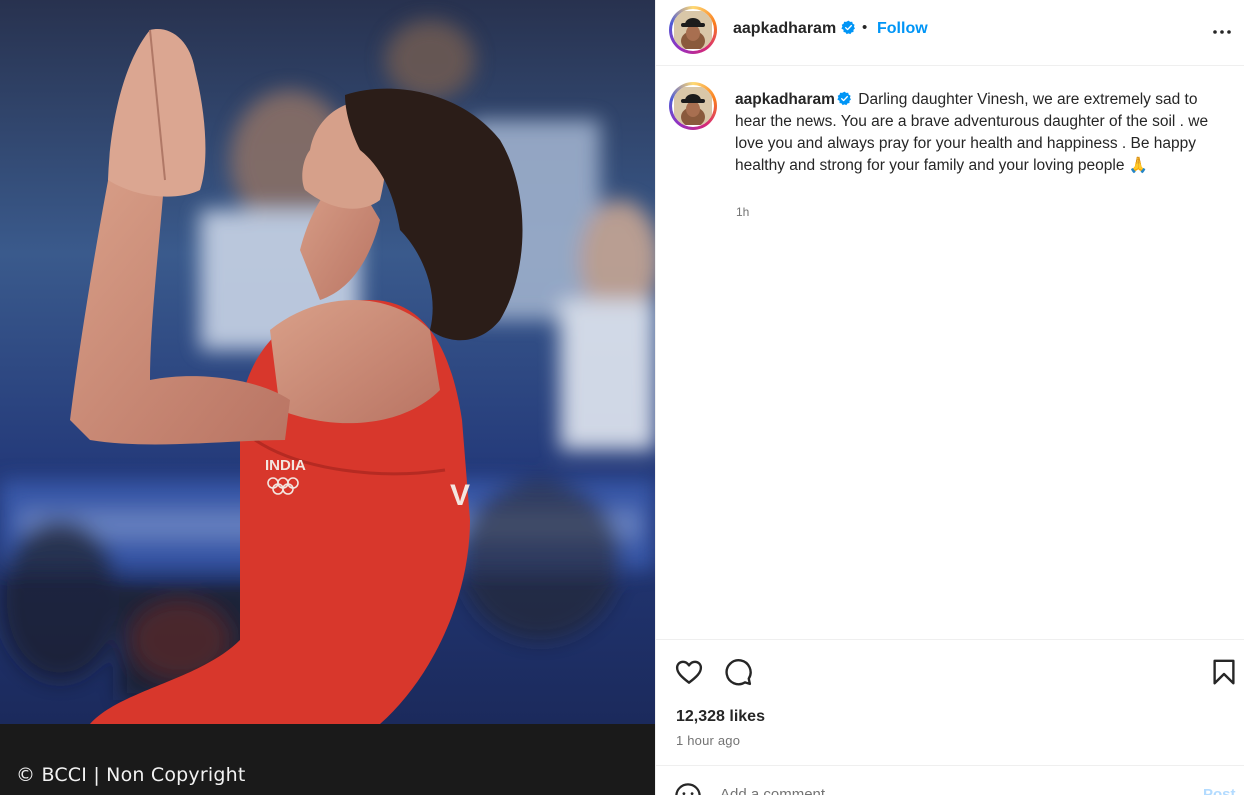 Image resolution: width=1244 pixels, height=795 pixels. I want to click on photo-credit: © BCCI | Non Copyright, so click(131, 775).